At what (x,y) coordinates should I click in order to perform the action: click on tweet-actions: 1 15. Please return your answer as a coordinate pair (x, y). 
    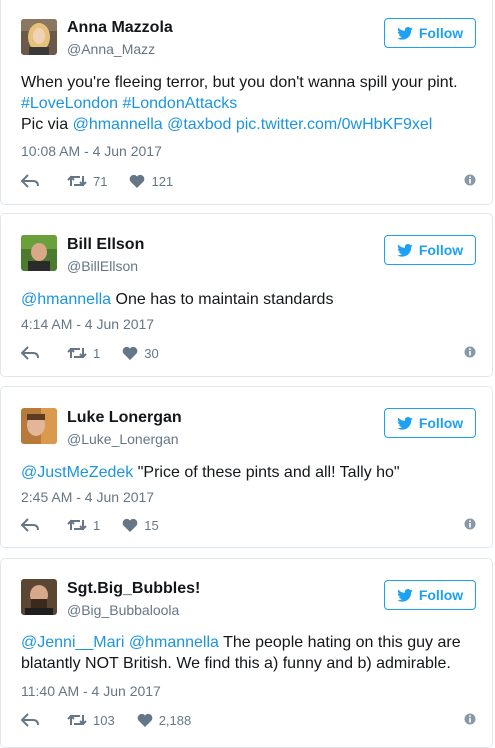
    Looking at the image, I should click on (248, 525).